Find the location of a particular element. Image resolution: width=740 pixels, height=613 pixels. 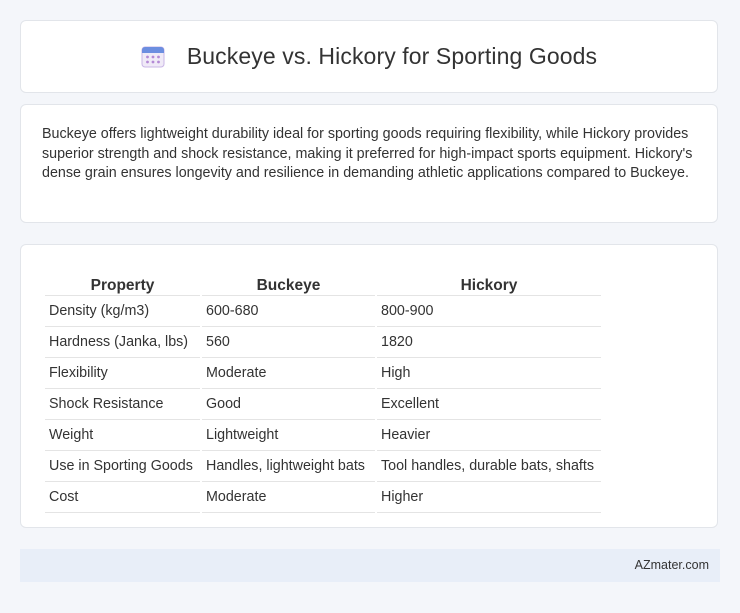

header-property: Property is located at coordinates (122, 280).